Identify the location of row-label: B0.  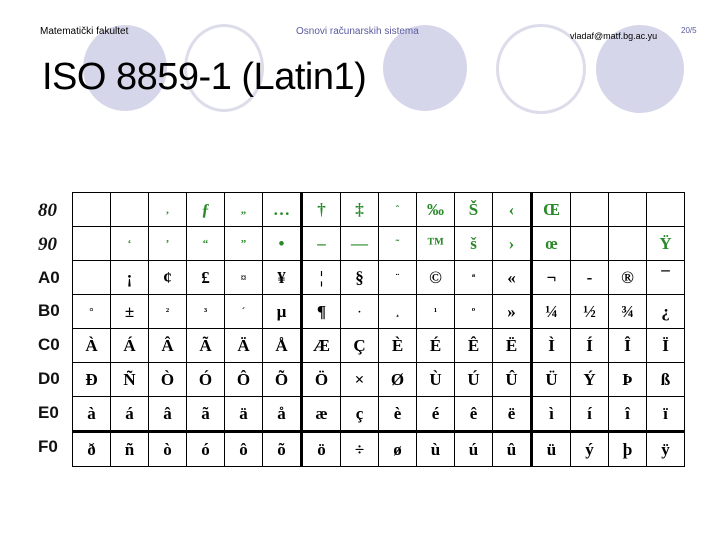
(49, 310).